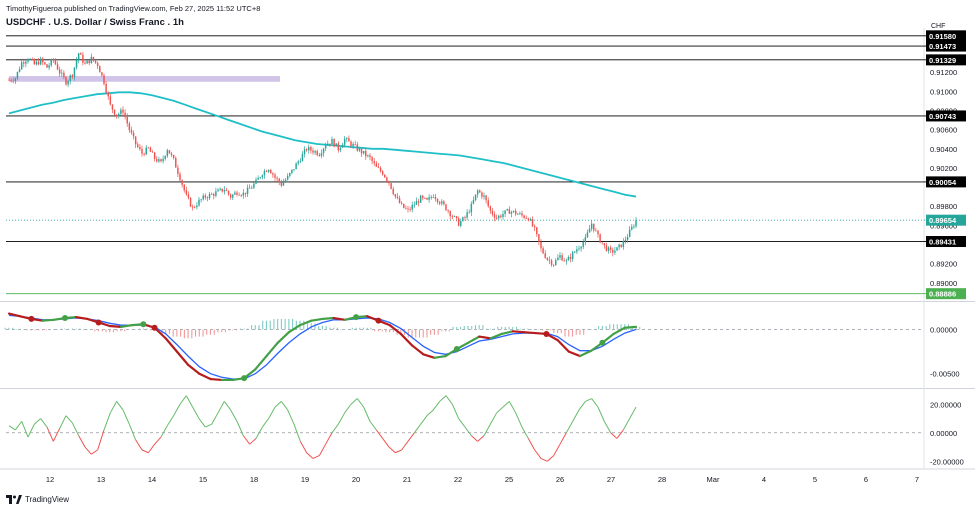 Image resolution: width=975 pixels, height=511 pixels. What do you see at coordinates (47, 499) in the screenshot?
I see `footer-brand: TradingView` at bounding box center [47, 499].